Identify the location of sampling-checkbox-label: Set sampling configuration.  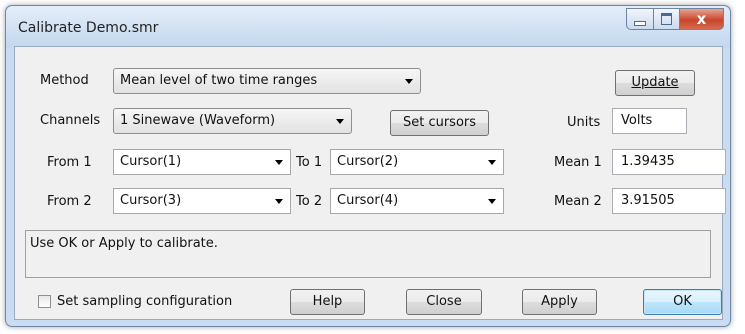
(144, 301).